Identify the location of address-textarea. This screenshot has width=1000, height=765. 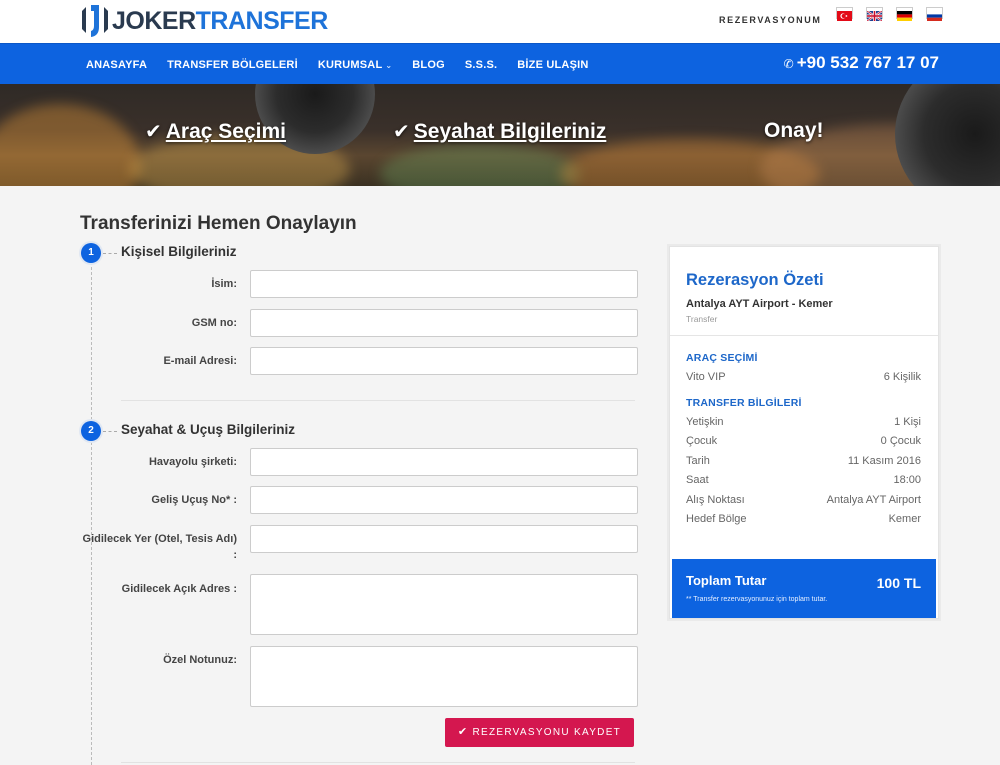
(444, 604).